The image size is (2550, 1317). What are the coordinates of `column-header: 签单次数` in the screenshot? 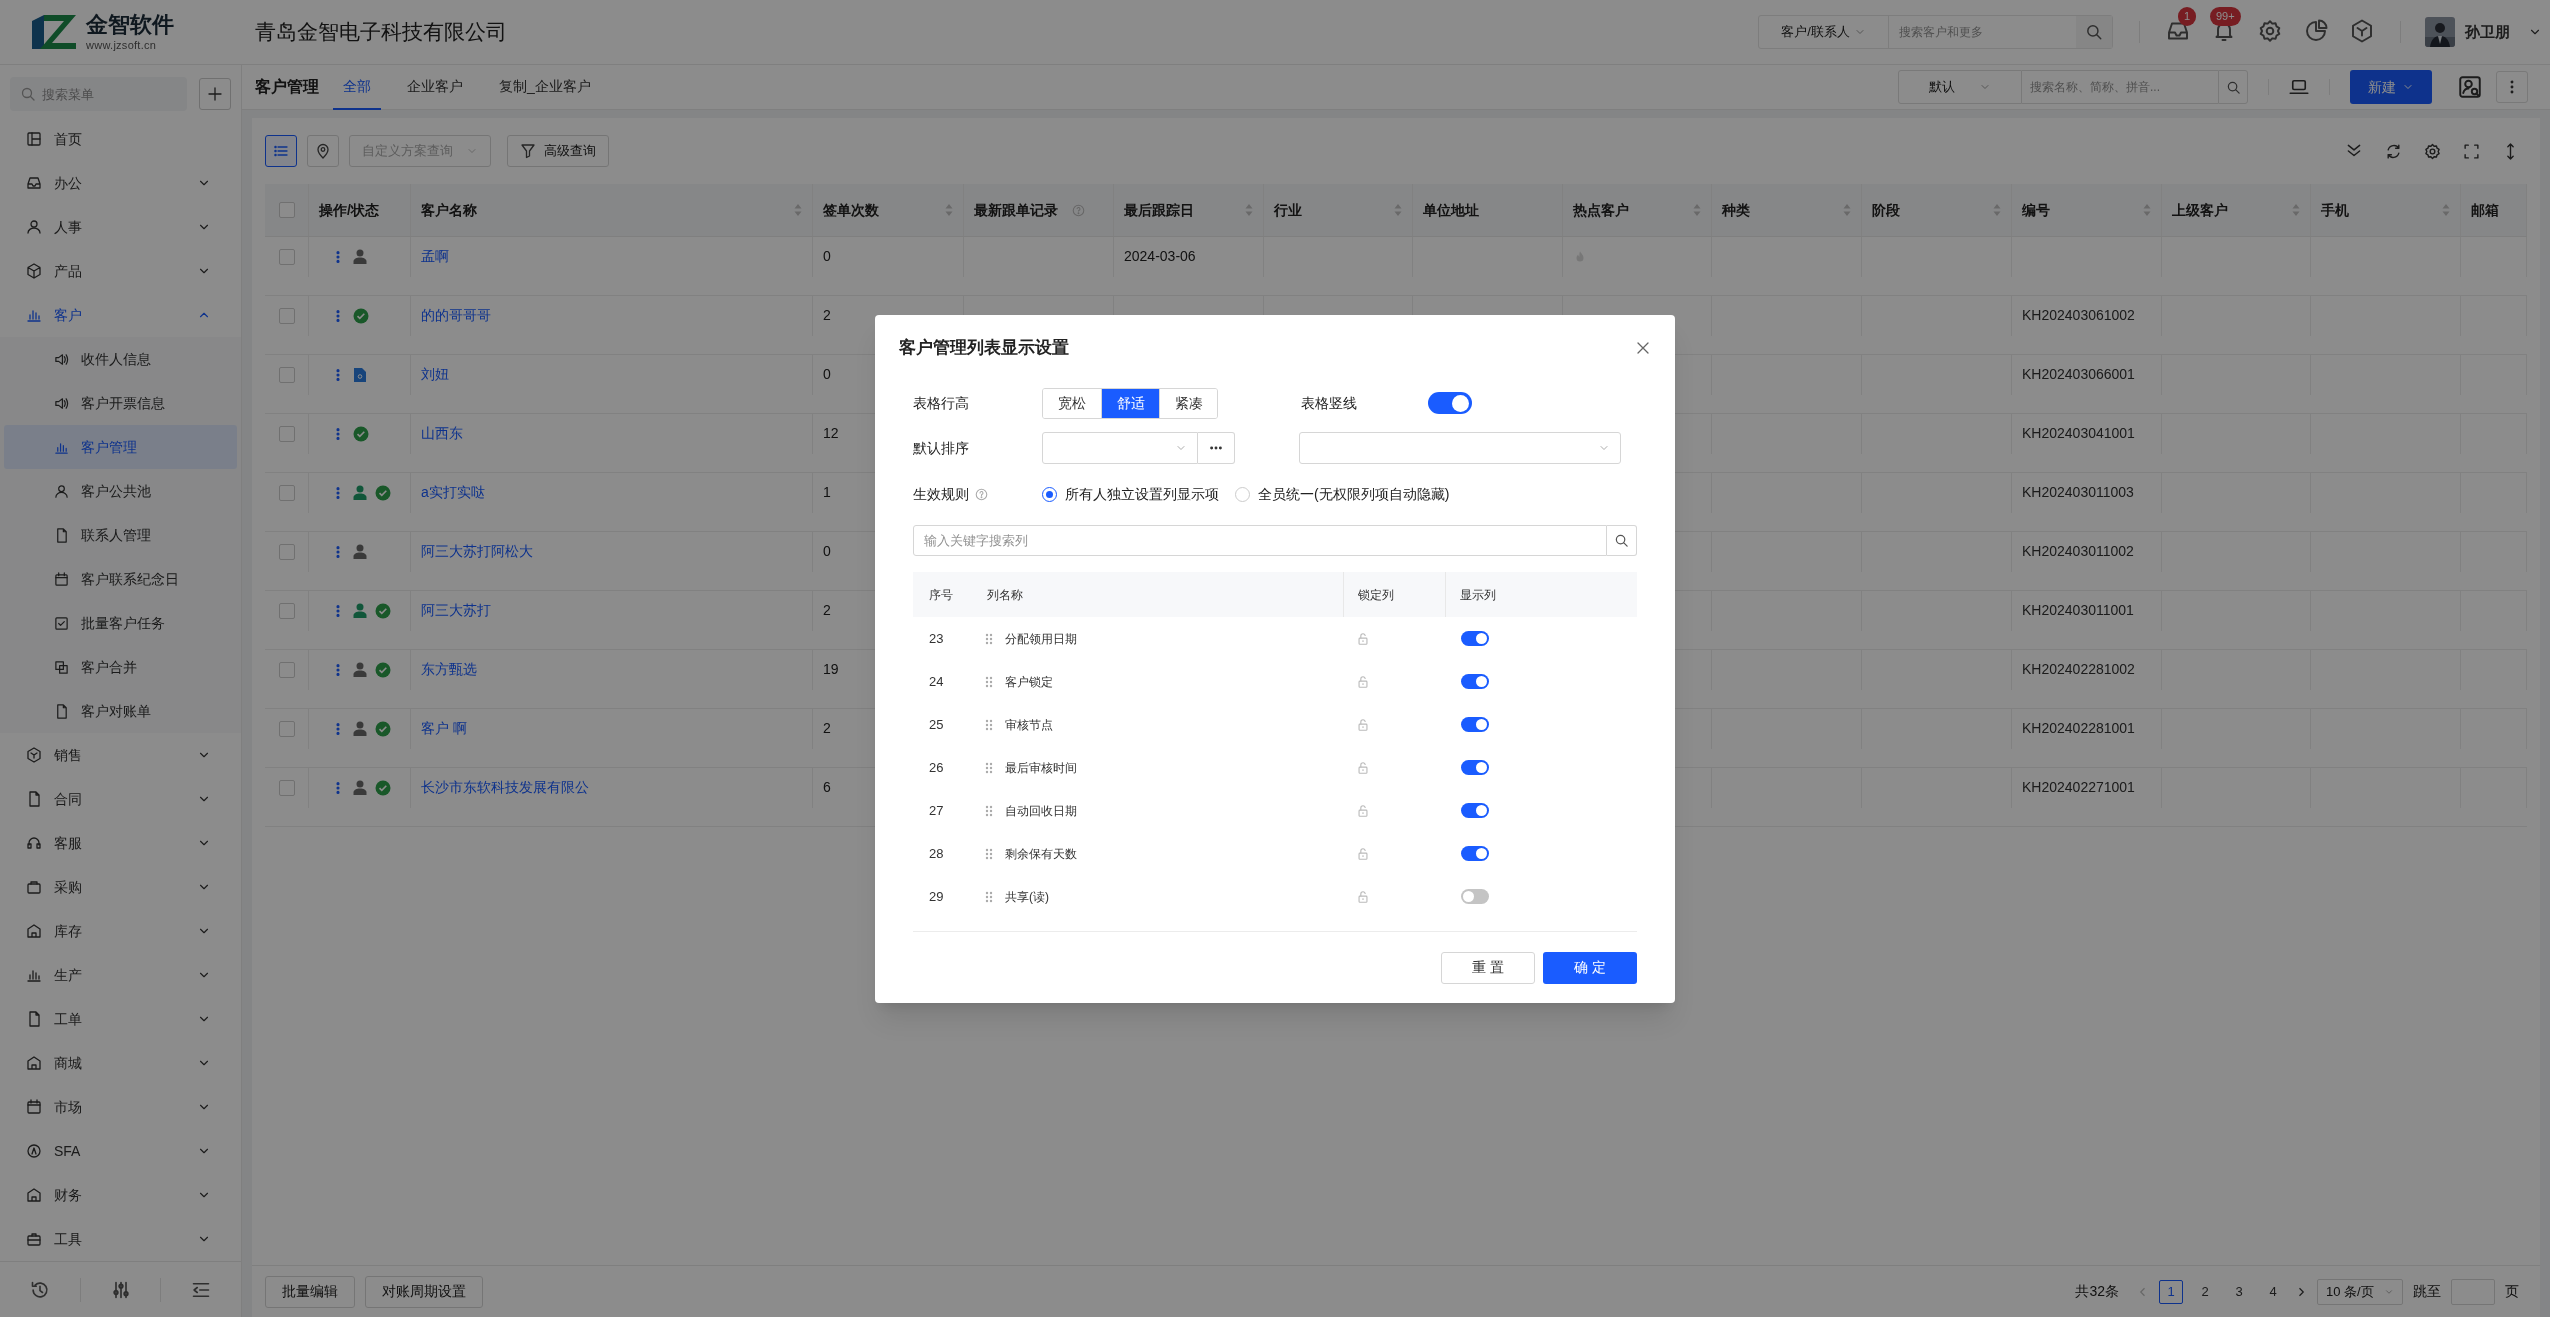 It's located at (888, 210).